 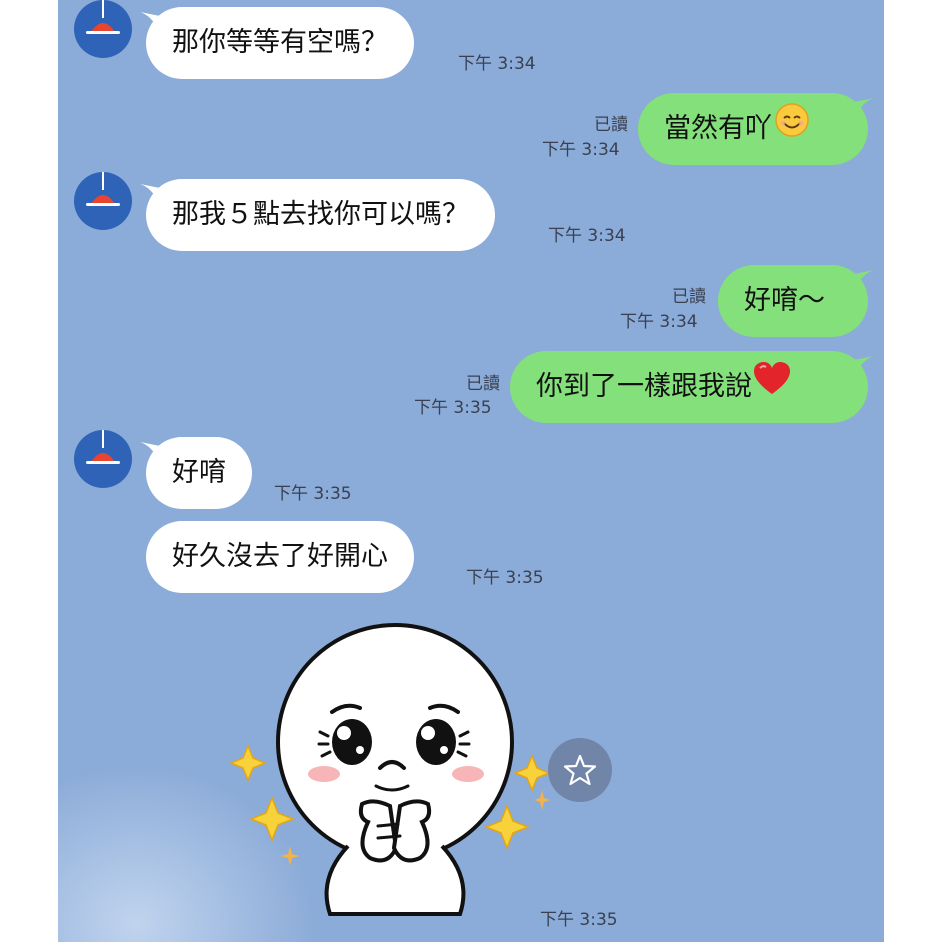 I want to click on message-text: 你到了一樣跟我說, so click(x=644, y=386).